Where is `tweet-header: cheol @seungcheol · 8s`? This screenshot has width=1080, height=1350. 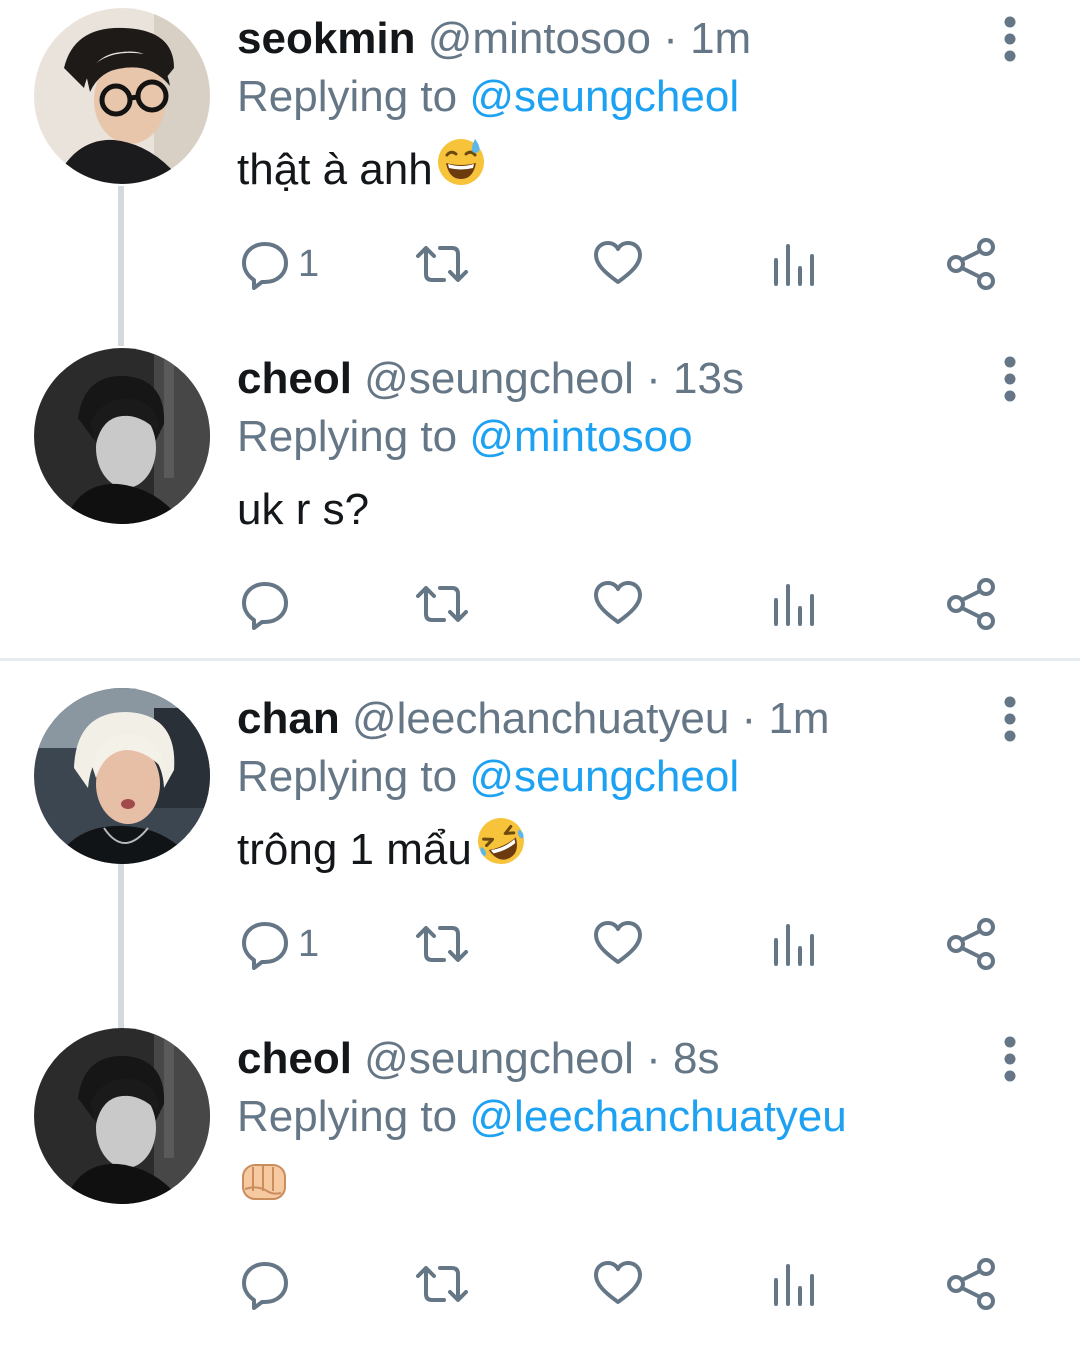 tweet-header: cheol @seungcheol · 8s is located at coordinates (478, 1059).